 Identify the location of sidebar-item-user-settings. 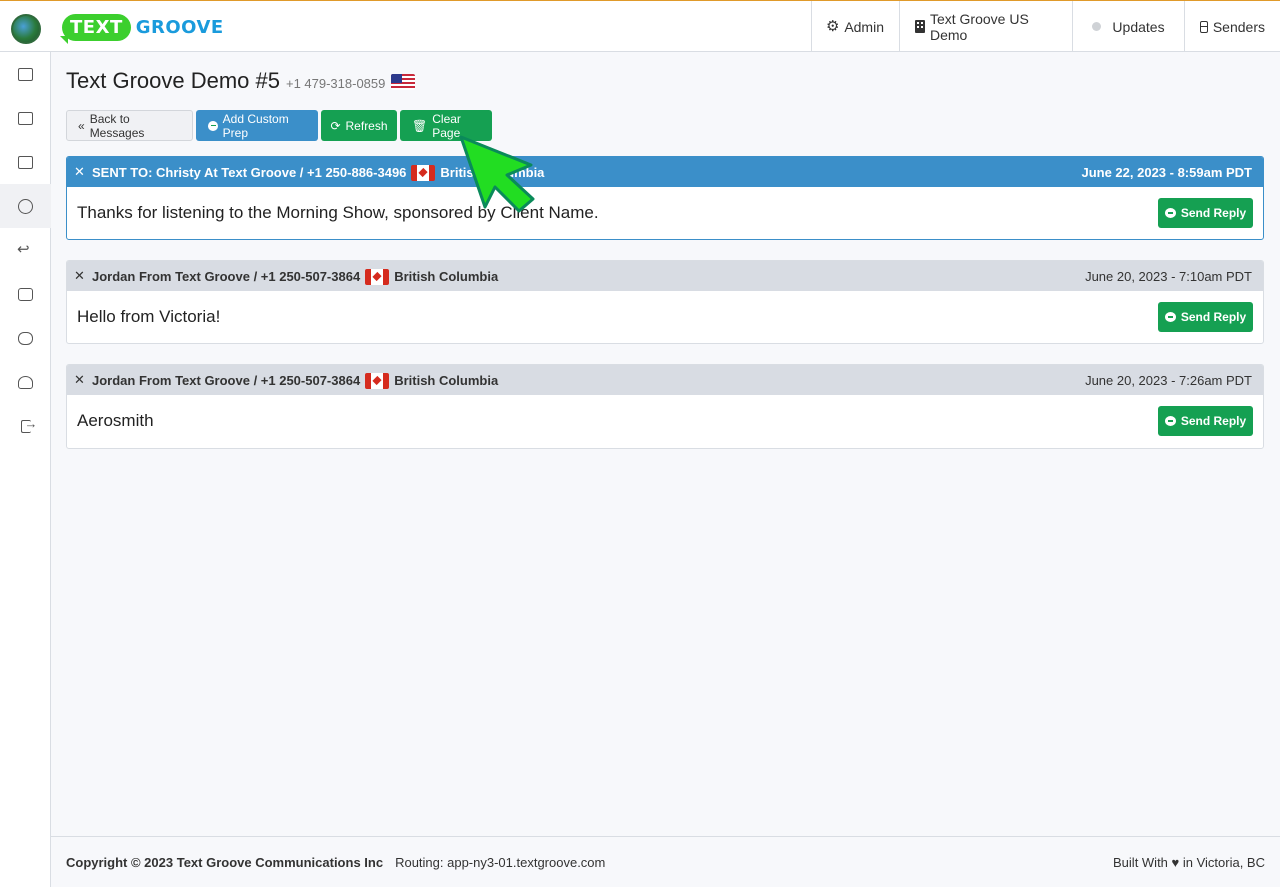
(25, 382).